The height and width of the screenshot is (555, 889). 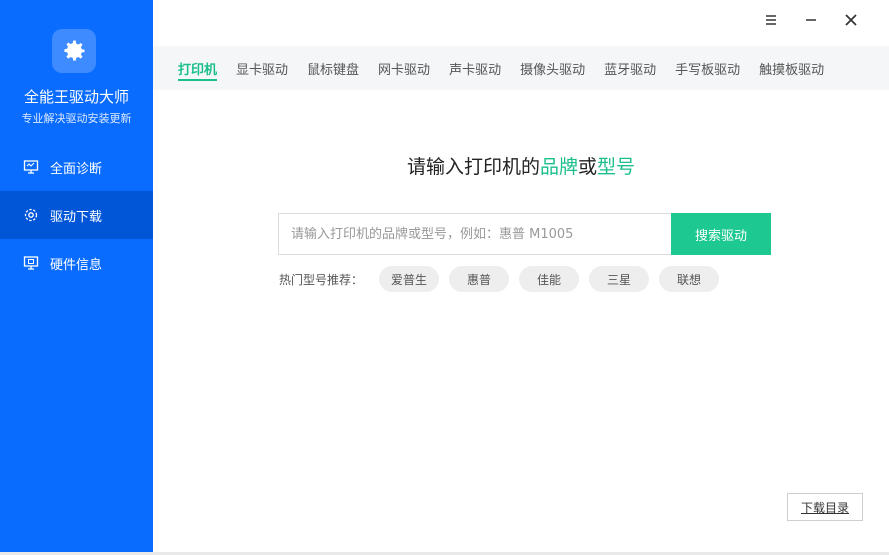 I want to click on hot-model-chip: 佳能, so click(x=549, y=279).